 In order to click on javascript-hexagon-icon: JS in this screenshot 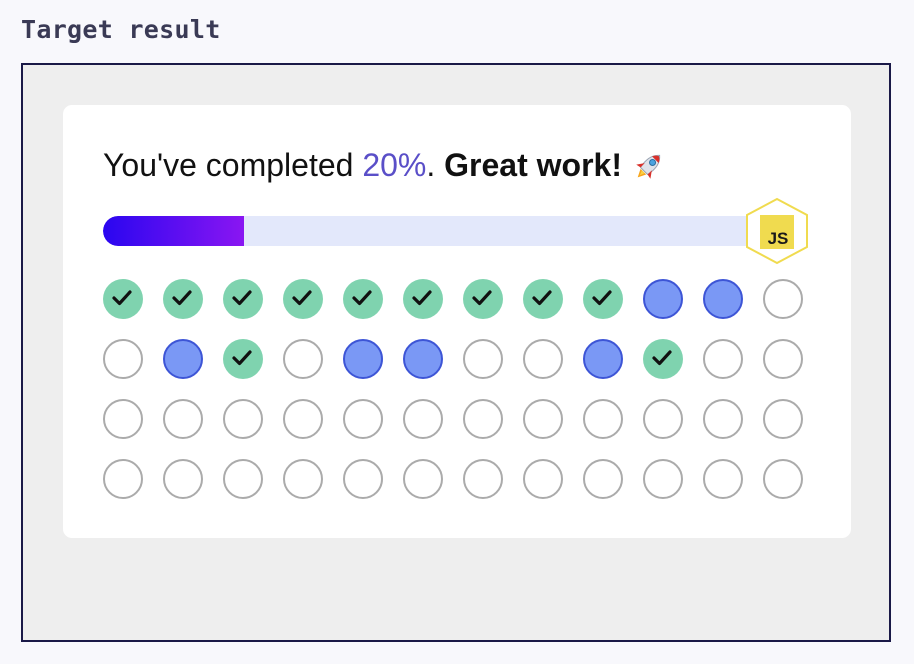, I will do `click(777, 231)`.